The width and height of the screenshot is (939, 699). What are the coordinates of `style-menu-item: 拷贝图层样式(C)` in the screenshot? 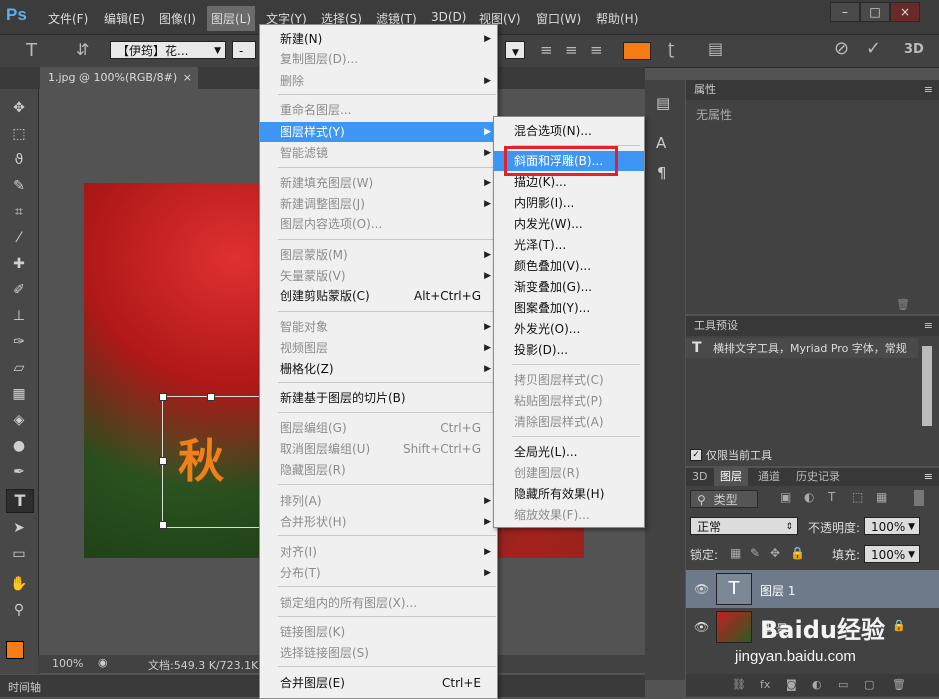 It's located at (569, 380).